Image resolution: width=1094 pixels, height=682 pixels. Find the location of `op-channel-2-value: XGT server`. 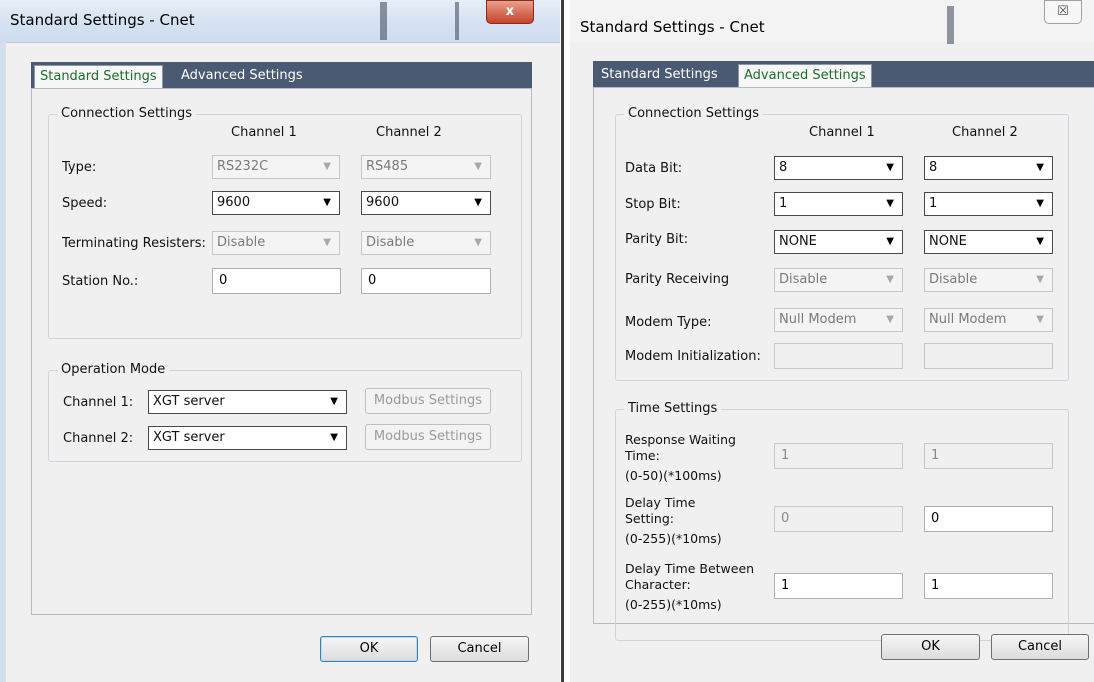

op-channel-2-value: XGT server is located at coordinates (189, 437).